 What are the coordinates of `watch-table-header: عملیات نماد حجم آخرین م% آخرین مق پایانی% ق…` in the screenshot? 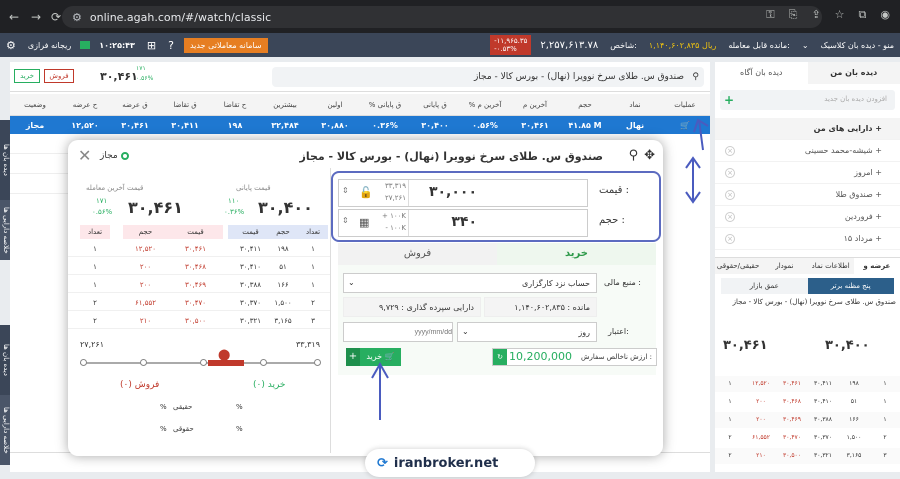 It's located at (360, 105).